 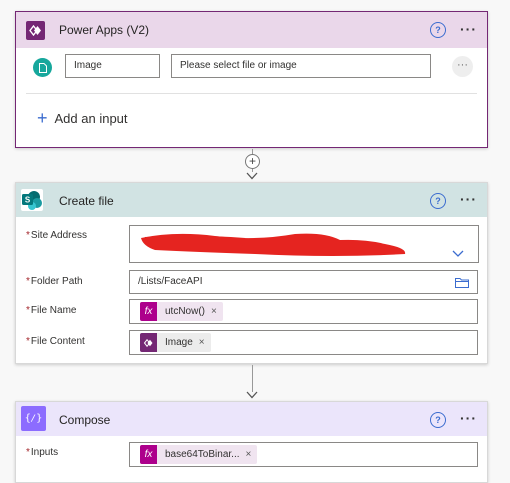 What do you see at coordinates (28, 200) in the screenshot?
I see `svg-text: S` at bounding box center [28, 200].